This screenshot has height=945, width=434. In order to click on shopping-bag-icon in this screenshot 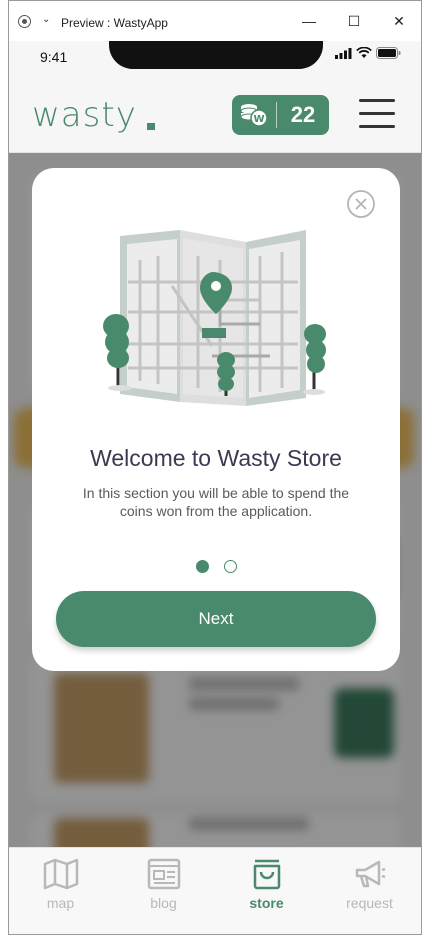, I will do `click(267, 874)`.